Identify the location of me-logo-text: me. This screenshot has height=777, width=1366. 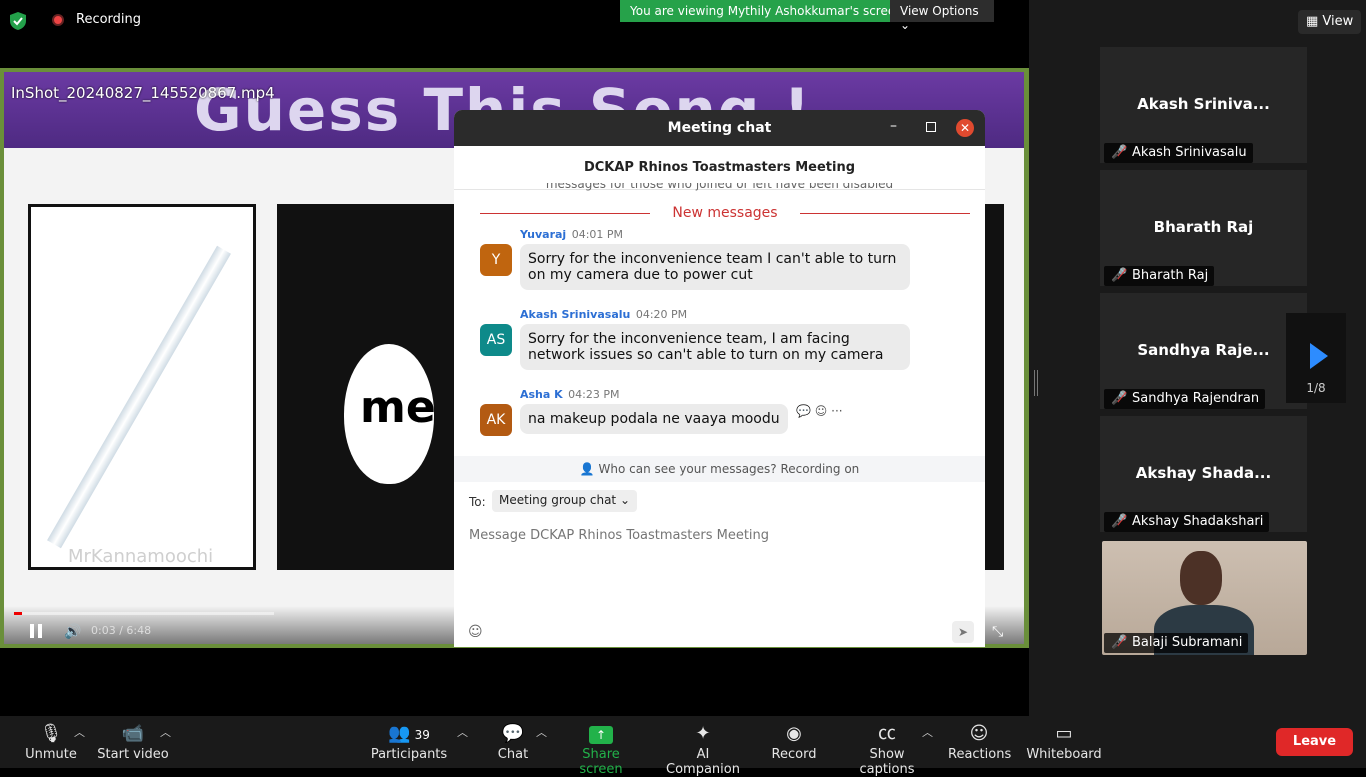
(398, 407).